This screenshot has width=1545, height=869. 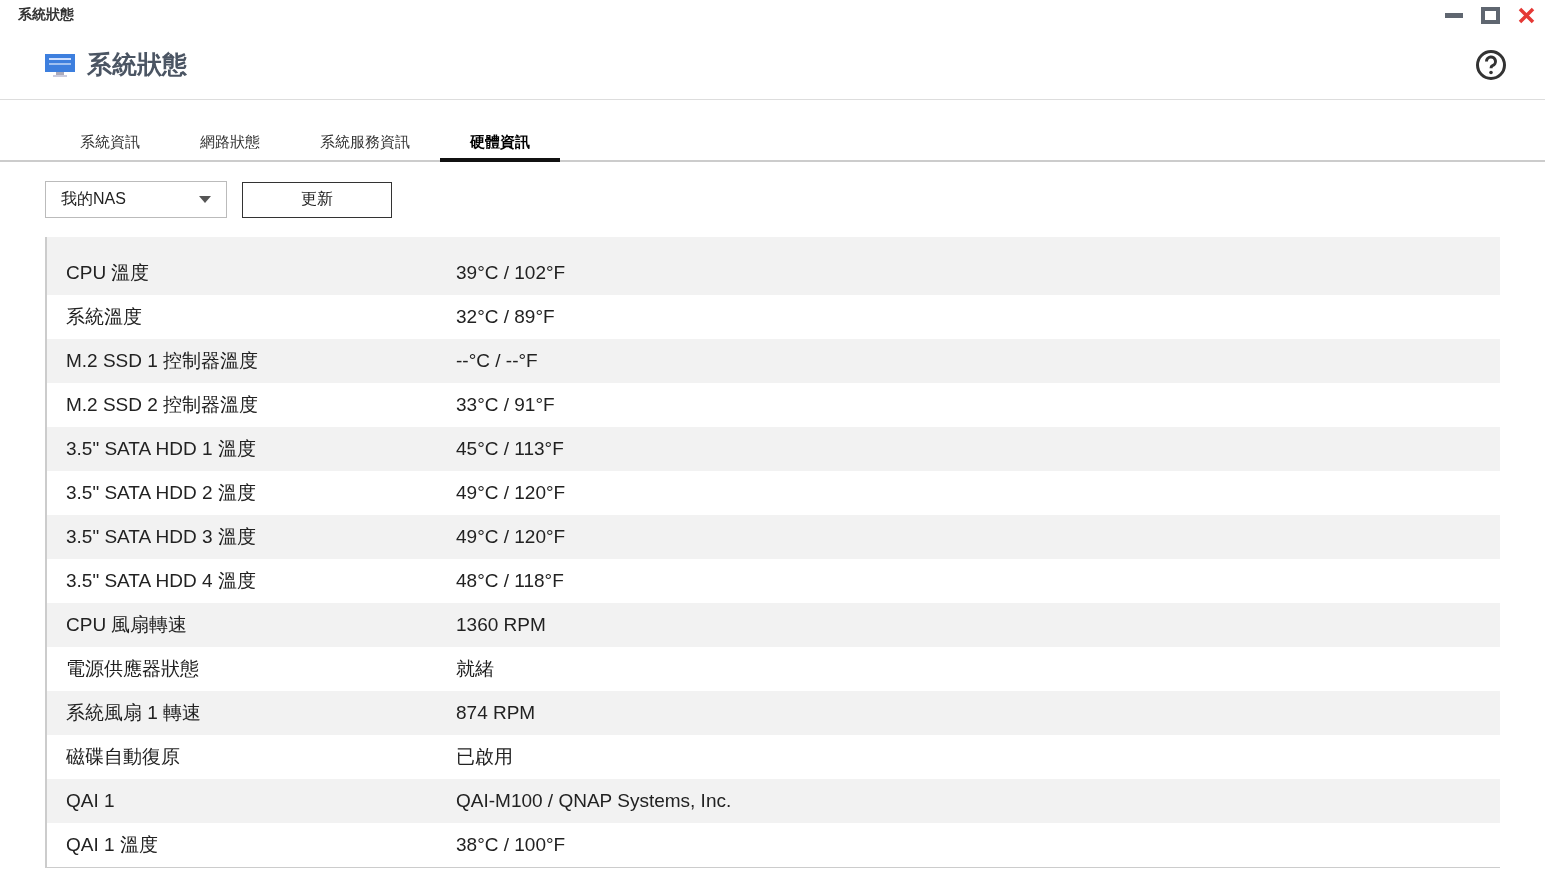 I want to click on row-value: 已啟用, so click(x=484, y=757).